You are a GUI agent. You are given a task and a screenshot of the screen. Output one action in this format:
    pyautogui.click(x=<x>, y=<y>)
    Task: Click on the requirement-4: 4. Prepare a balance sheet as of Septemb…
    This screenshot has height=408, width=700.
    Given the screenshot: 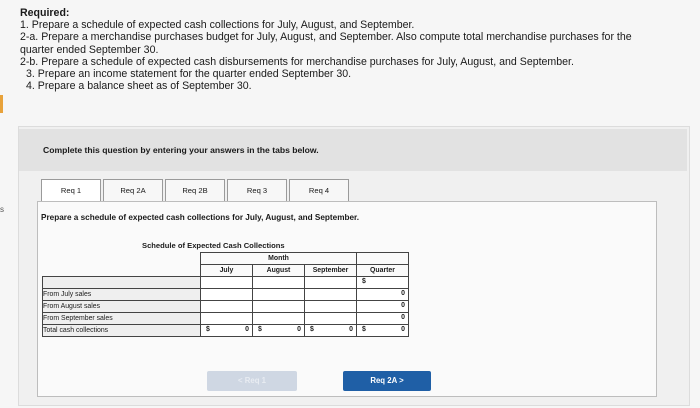 What is the action you would take?
    pyautogui.click(x=139, y=86)
    